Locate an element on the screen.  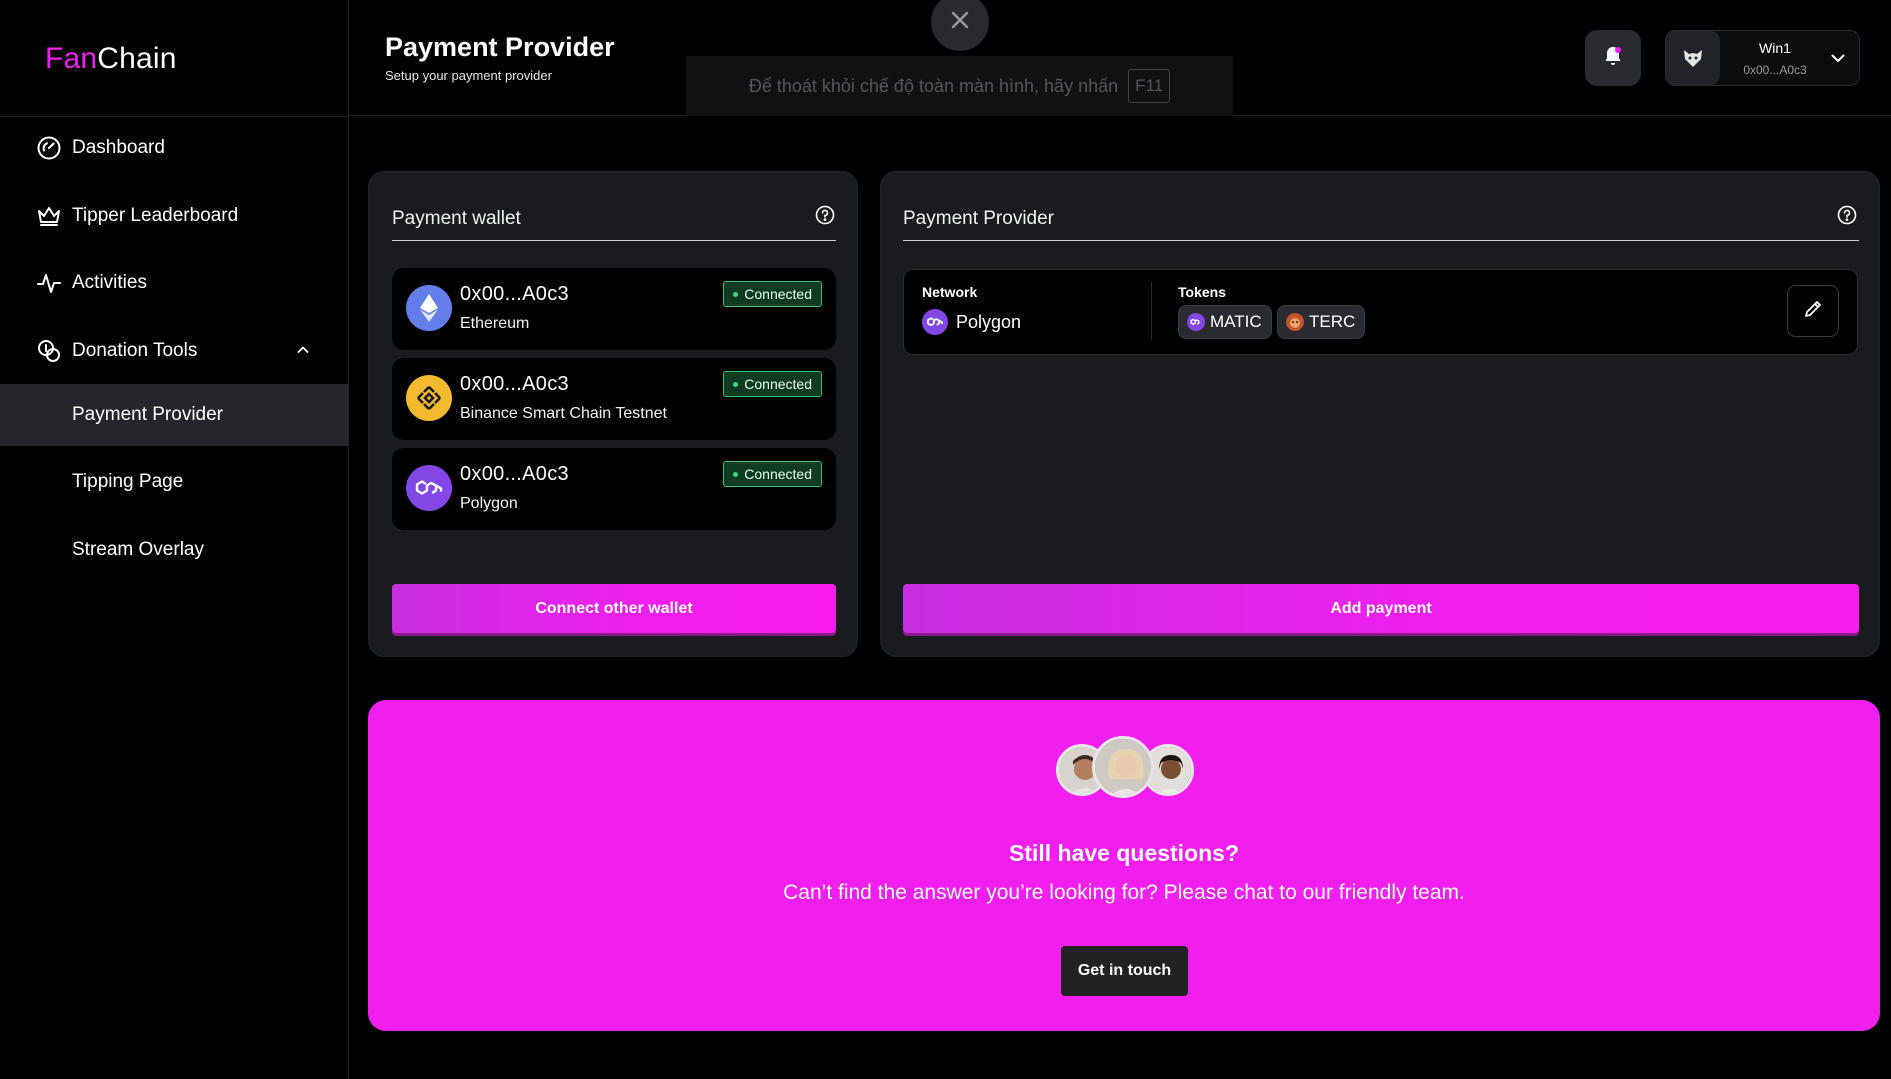
wallet-item-polygon: 0x00...A0c3 Polygon Connected is located at coordinates (614, 489).